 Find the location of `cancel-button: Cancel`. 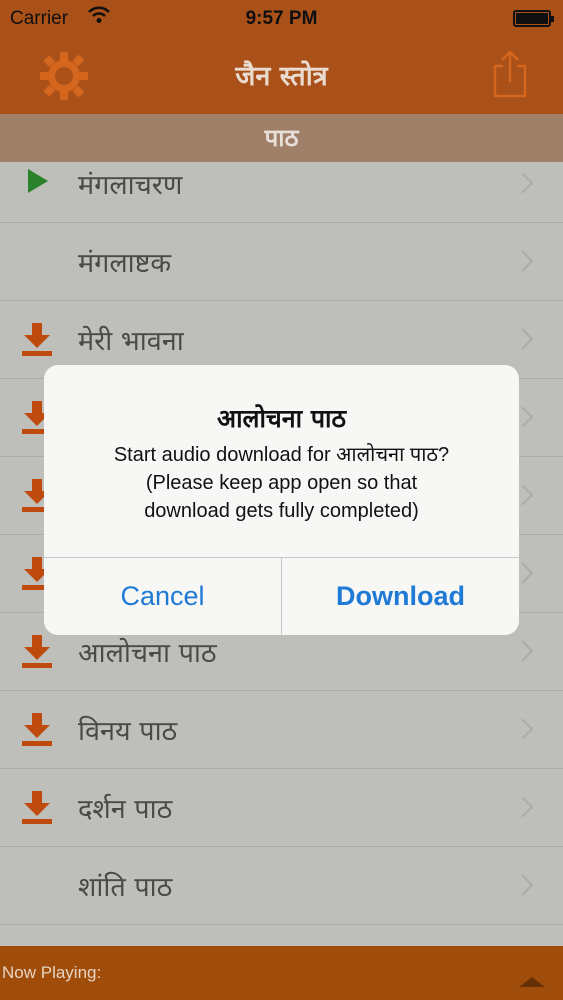

cancel-button: Cancel is located at coordinates (163, 596).